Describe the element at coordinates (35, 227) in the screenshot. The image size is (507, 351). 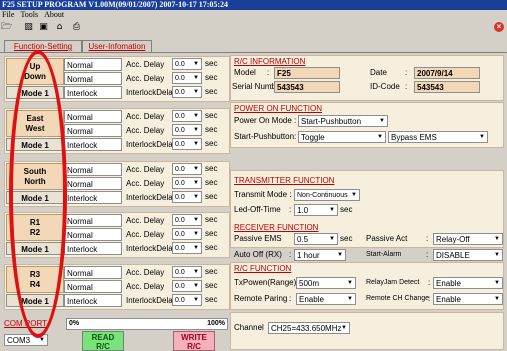
I see `direction-button: R1 R2` at that location.